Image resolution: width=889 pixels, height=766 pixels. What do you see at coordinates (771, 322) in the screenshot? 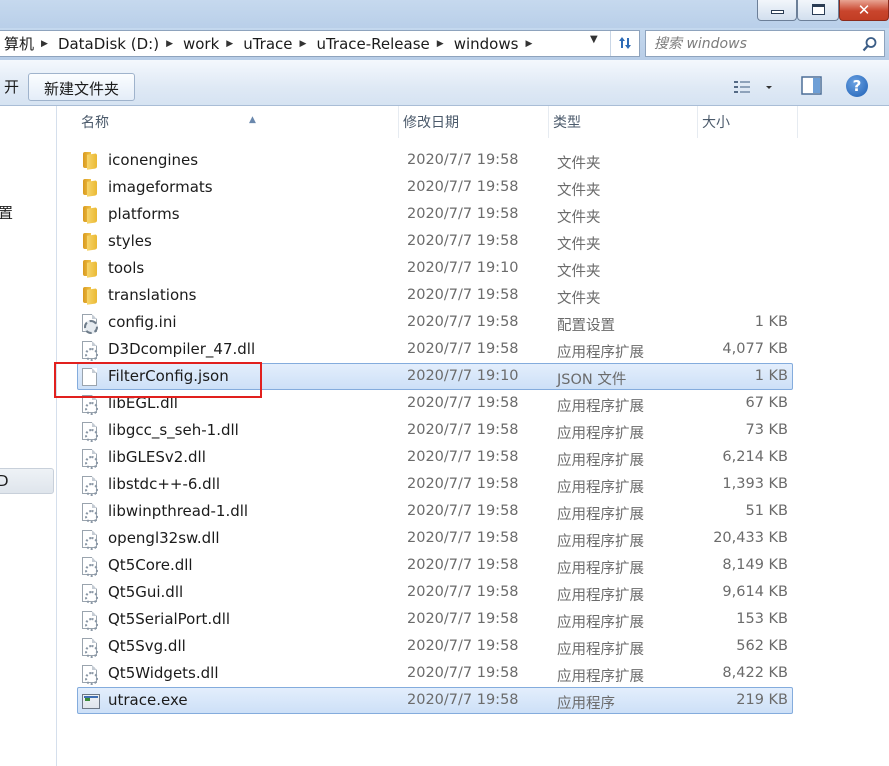
I see `file-size: 1 KB` at bounding box center [771, 322].